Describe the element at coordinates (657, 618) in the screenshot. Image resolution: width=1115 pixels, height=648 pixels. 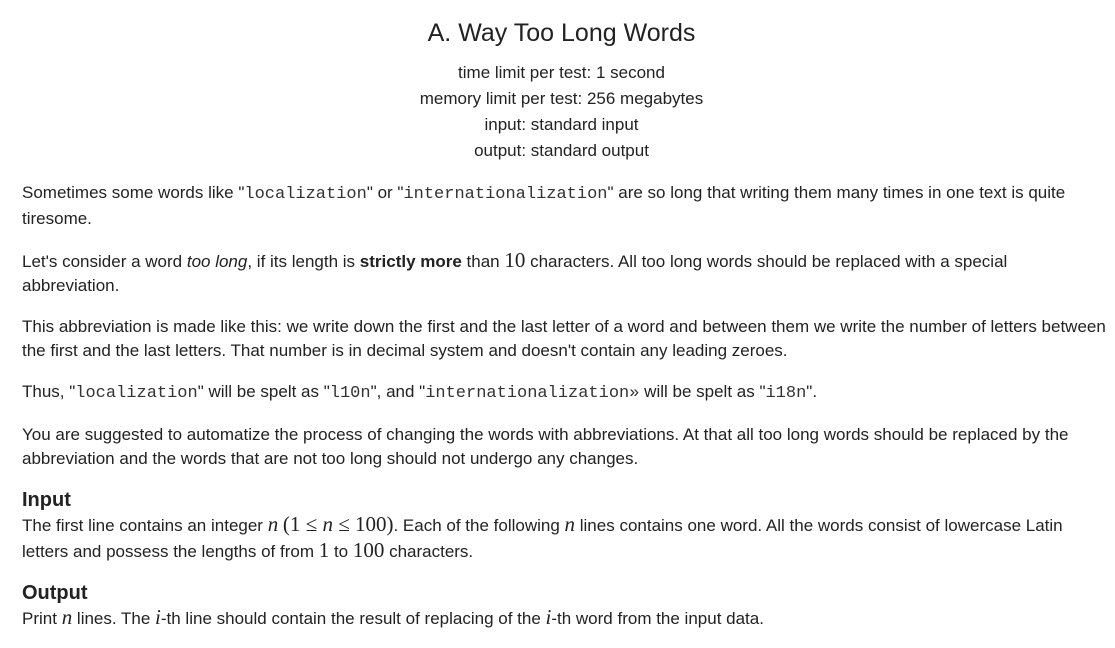
I see `text-fragment: -th word from the input data.` at that location.